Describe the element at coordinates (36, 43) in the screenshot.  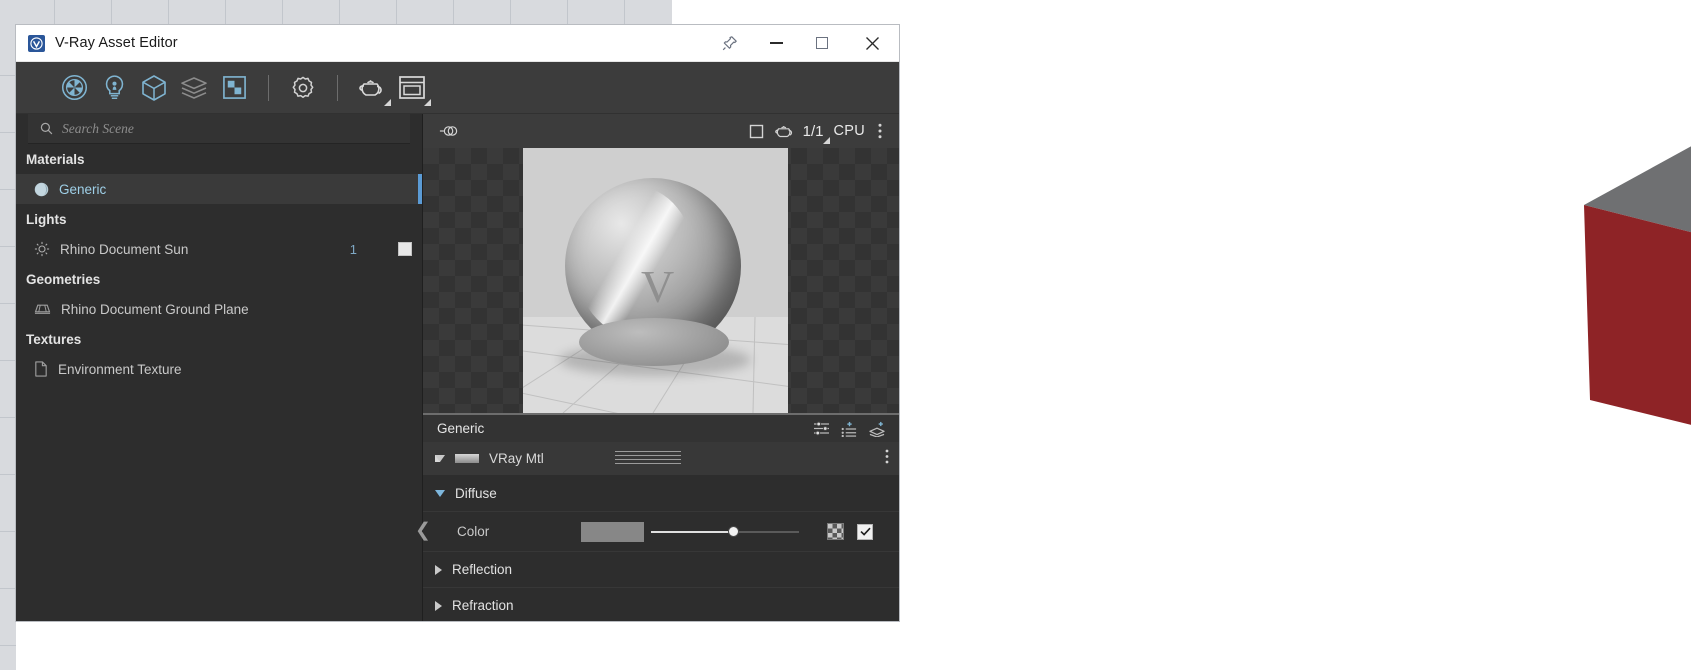
I see `vray-logo-icon` at that location.